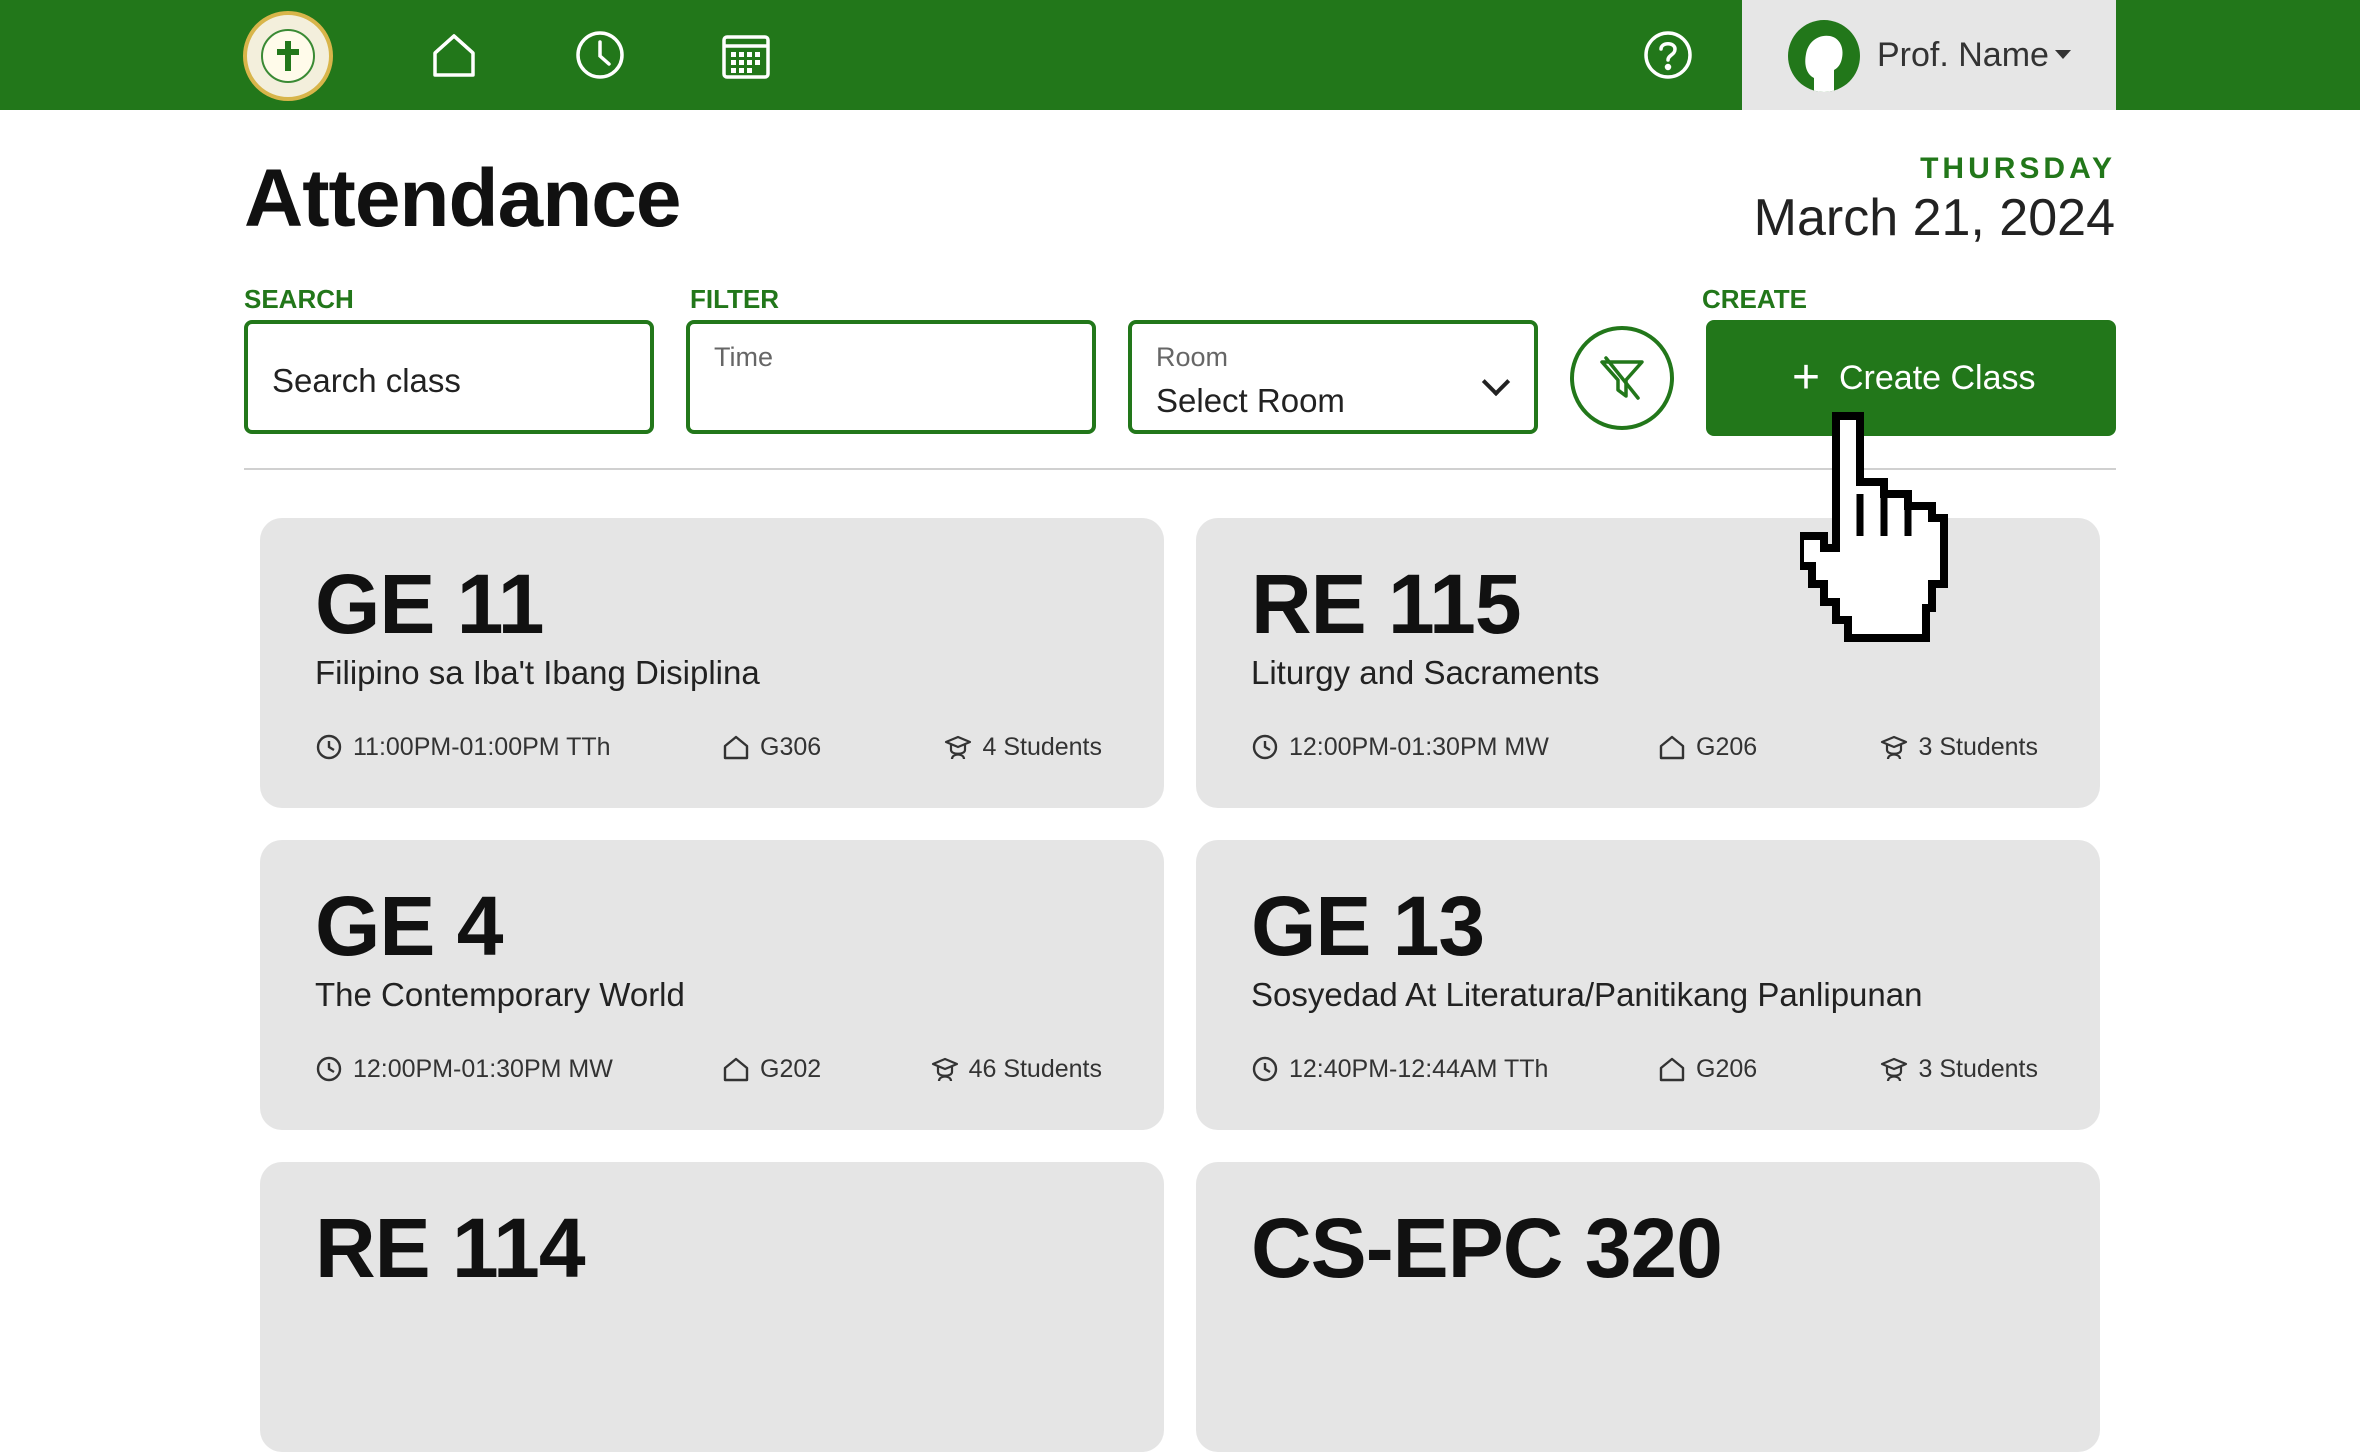 The image size is (2360, 1452). I want to click on class-students: 46 Students, so click(1016, 1069).